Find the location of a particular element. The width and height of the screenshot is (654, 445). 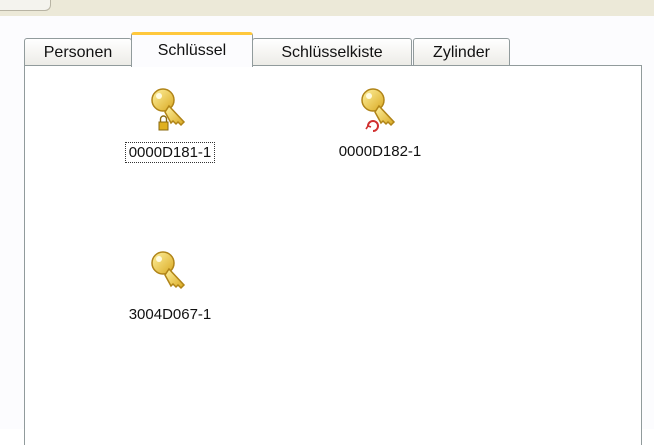

tab-schluessel: Schlüssel is located at coordinates (192, 49).